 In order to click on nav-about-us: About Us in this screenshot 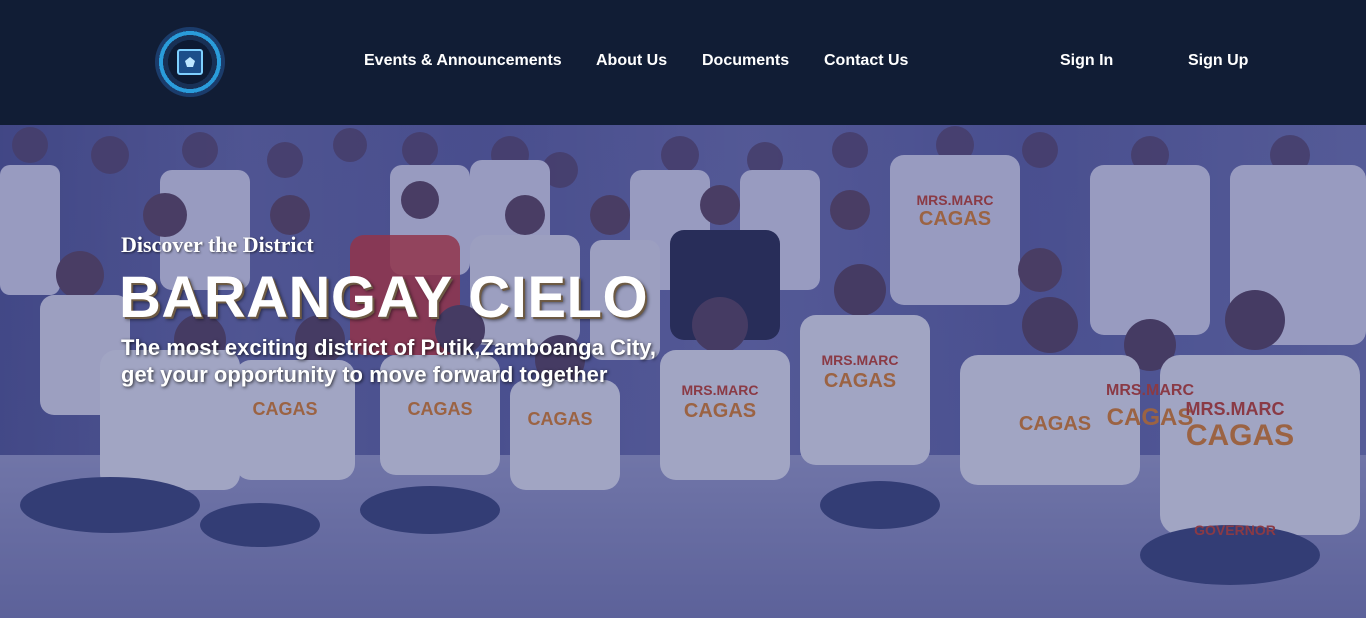, I will do `click(631, 61)`.